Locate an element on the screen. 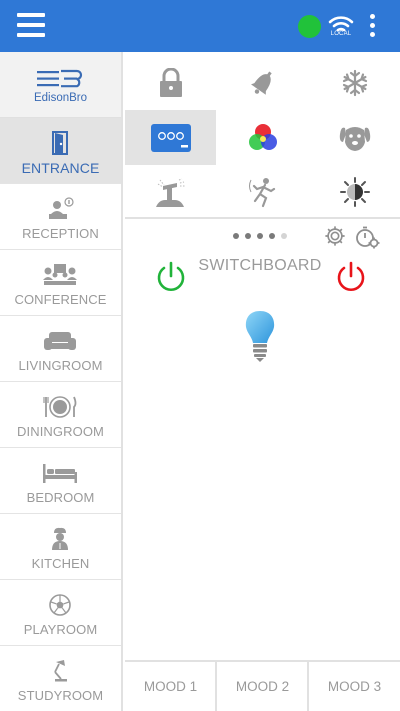 This screenshot has height=711, width=400. device-lock is located at coordinates (170, 82).